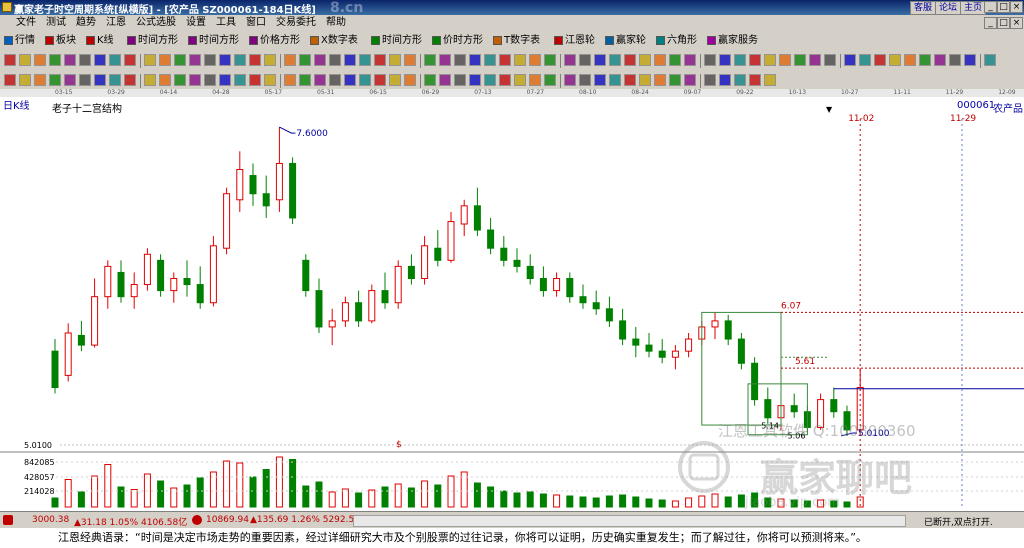 This screenshot has height=548, width=1024. Describe the element at coordinates (152, 41) in the screenshot. I see `toolbar-button-3: 时间方形` at that location.